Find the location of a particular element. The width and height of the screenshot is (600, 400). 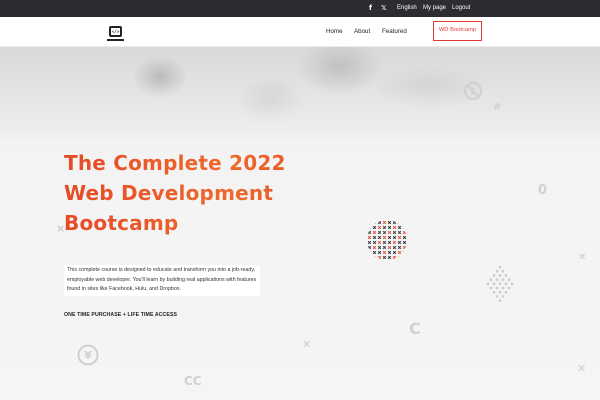

plus-x-icon: ✕ is located at coordinates (307, 344).